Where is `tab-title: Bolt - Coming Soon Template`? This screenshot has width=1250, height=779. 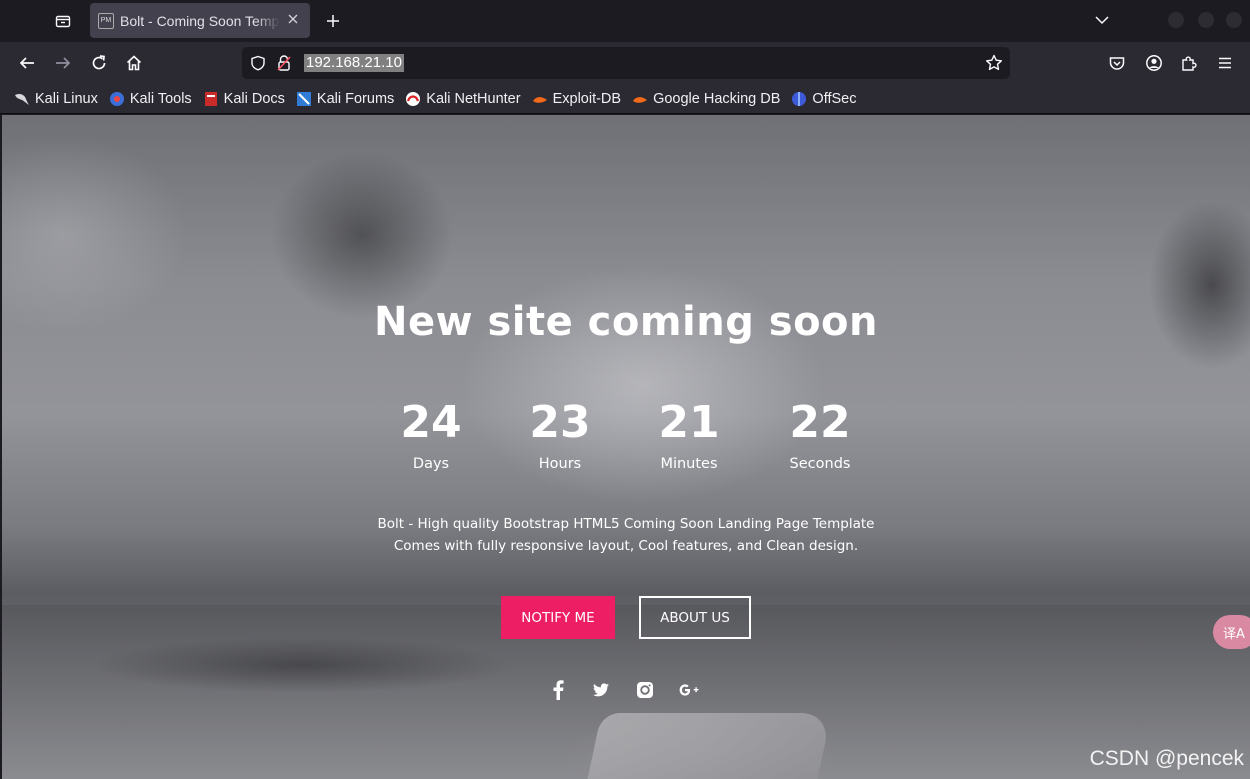
tab-title: Bolt - Coming Soon Template is located at coordinates (200, 20).